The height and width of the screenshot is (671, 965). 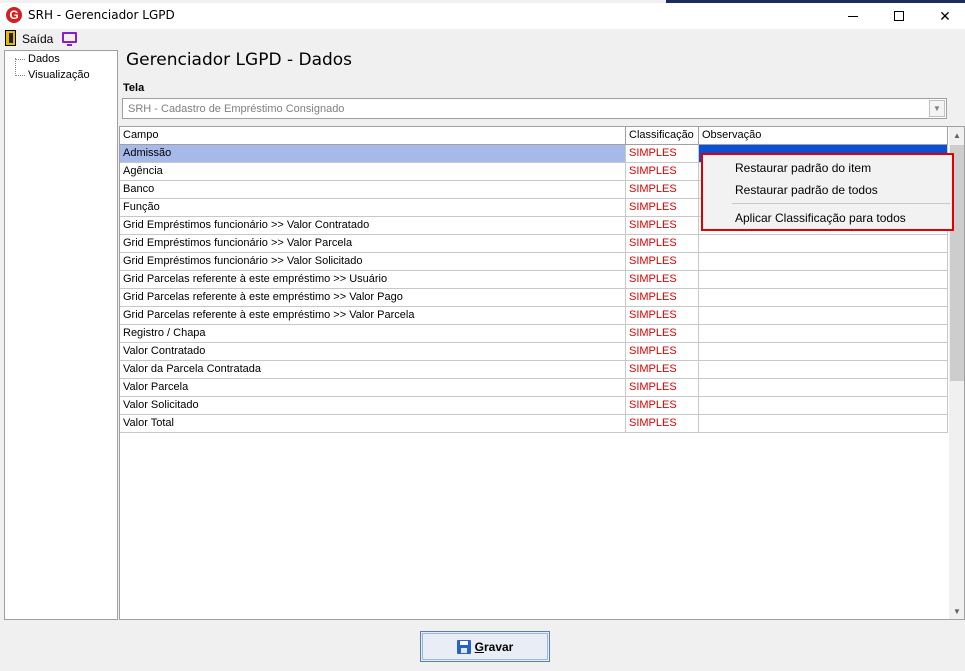 I want to click on tela-select-value: SRH - Cadastro de Empréstimo Consignado, so click(x=236, y=109).